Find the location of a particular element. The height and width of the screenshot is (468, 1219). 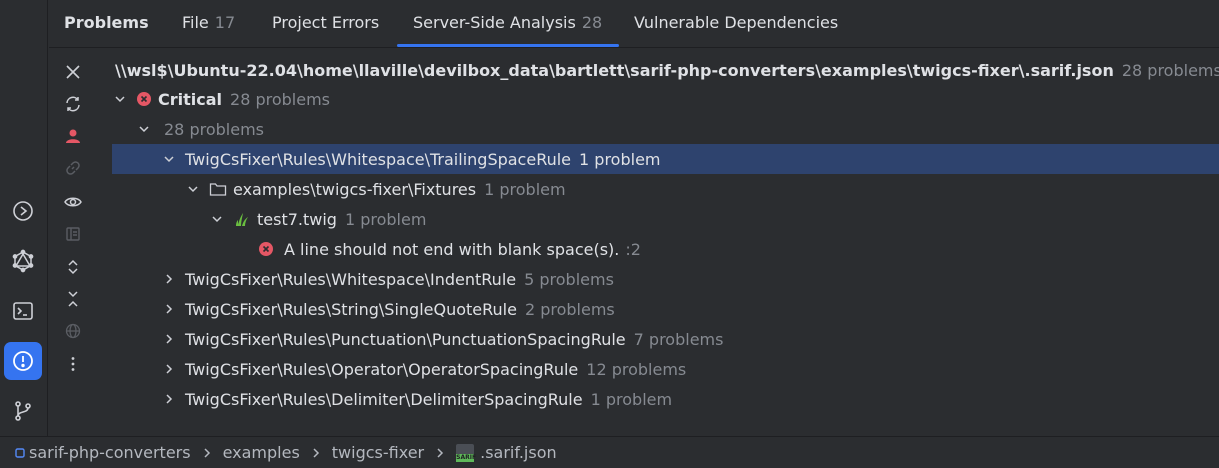

root-count: 28 problems is located at coordinates (1170, 70).